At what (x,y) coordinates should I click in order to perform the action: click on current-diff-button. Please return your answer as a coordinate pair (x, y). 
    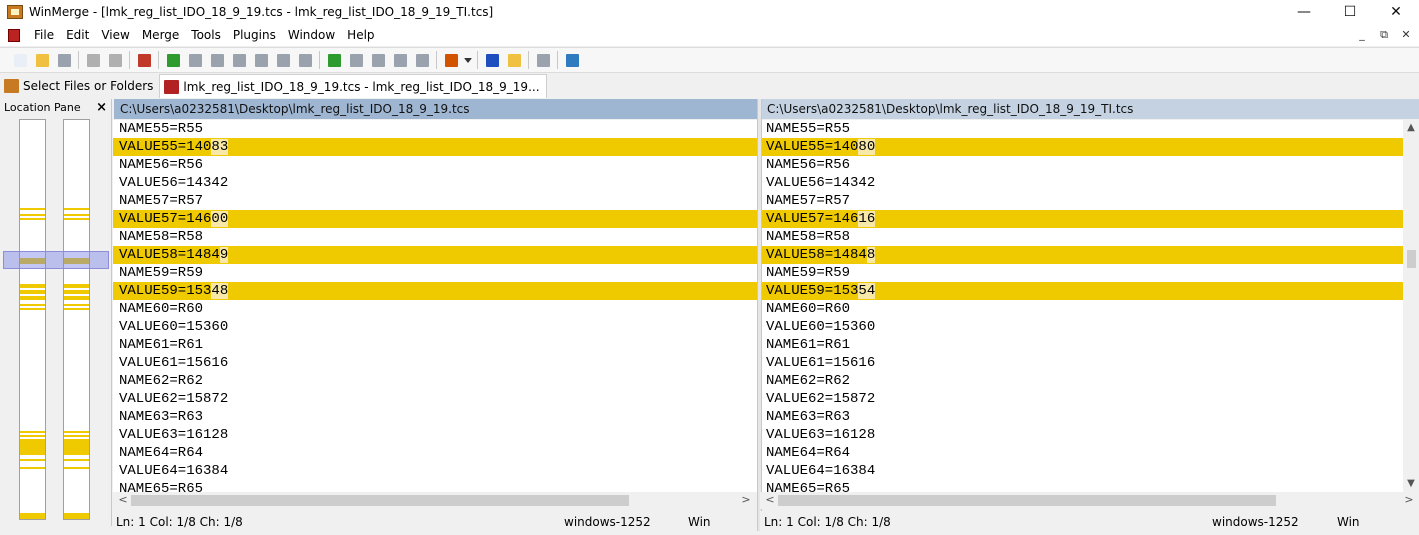
    Looking at the image, I should click on (239, 60).